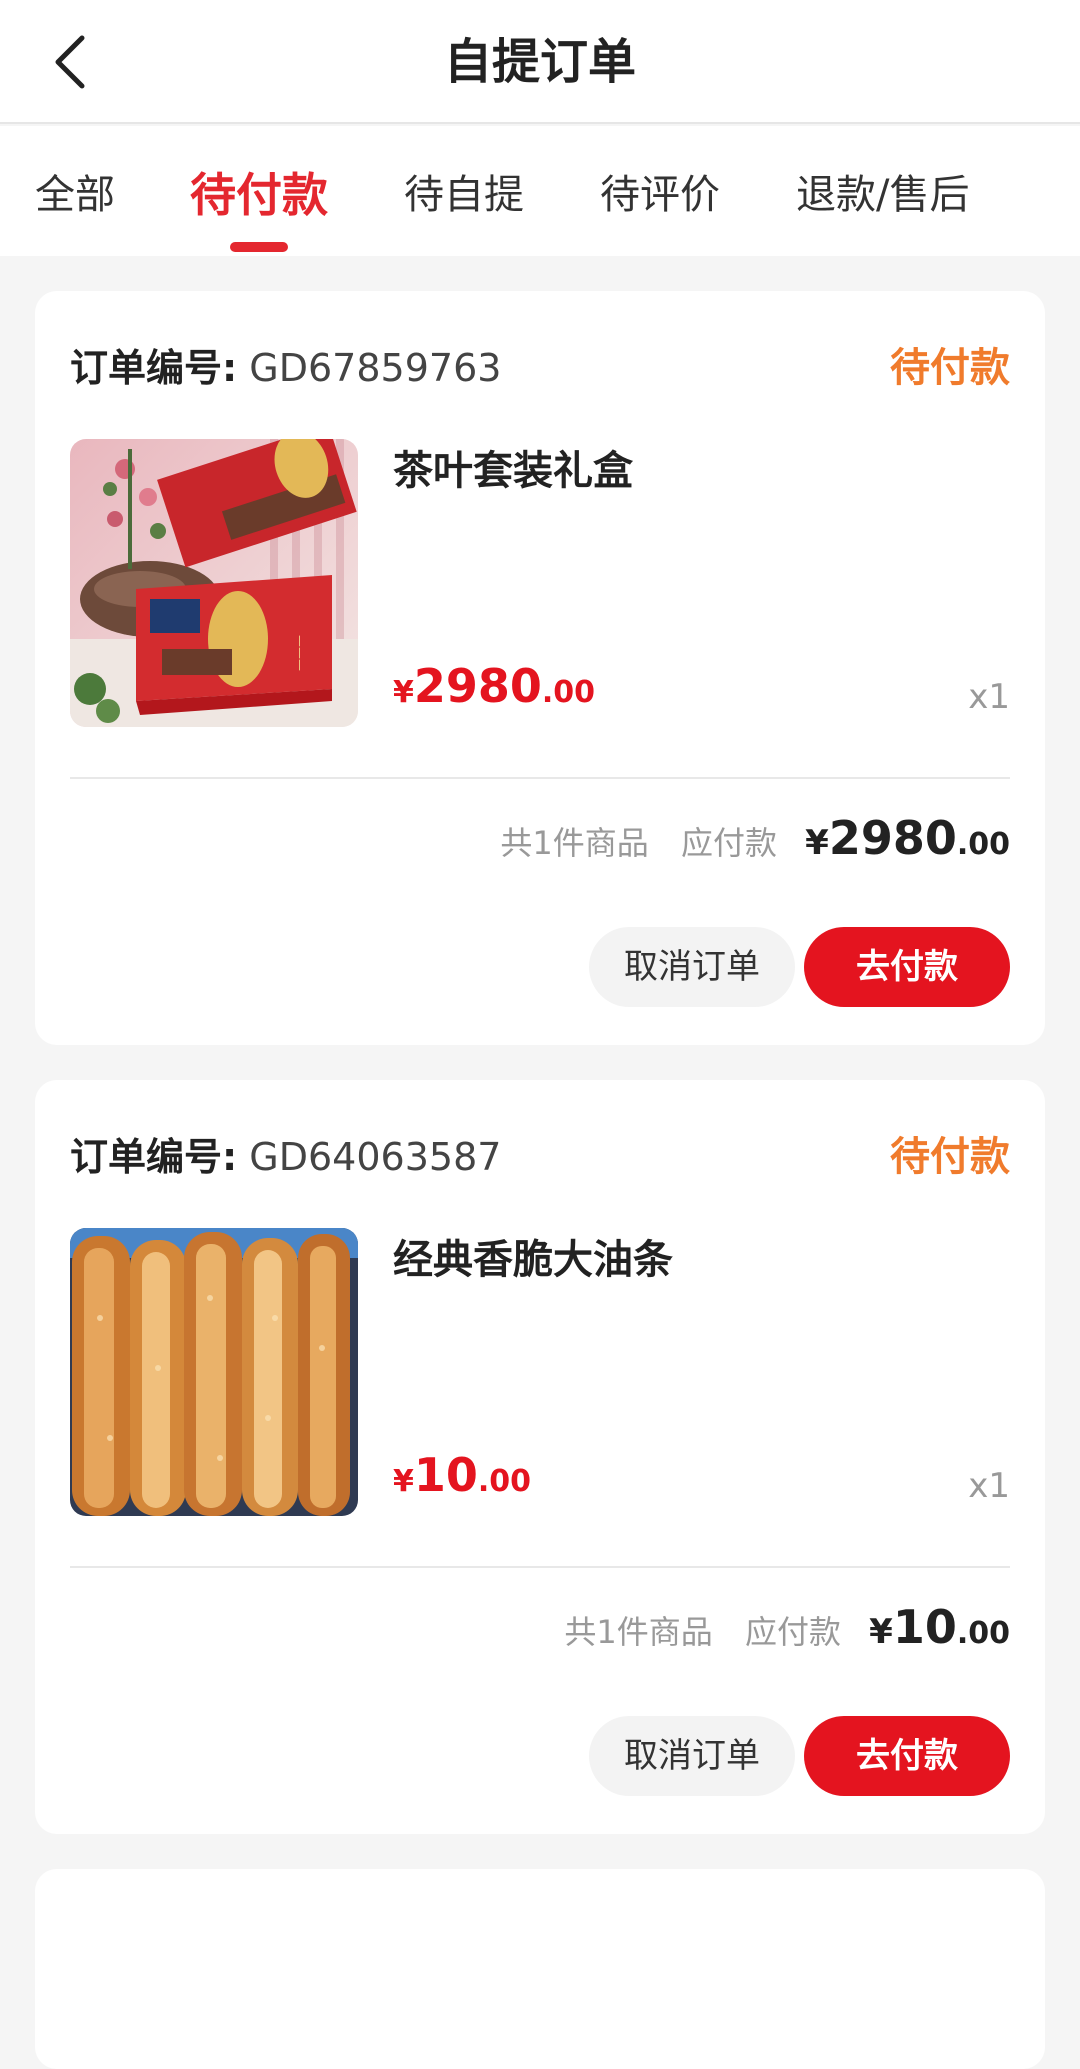  What do you see at coordinates (892, 838) in the screenshot?
I see `total-integer: 2980` at bounding box center [892, 838].